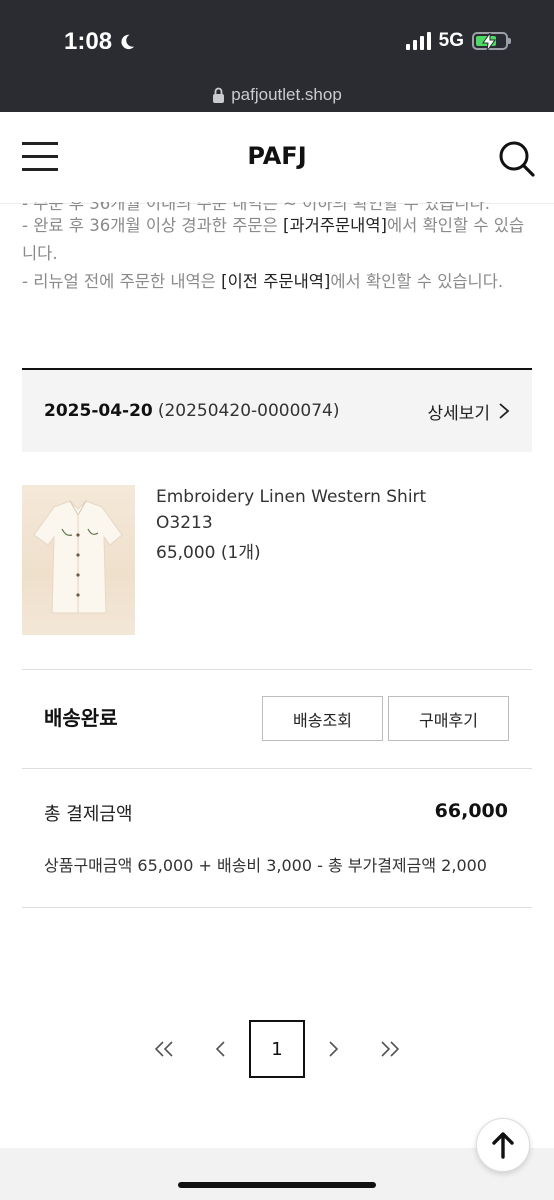  I want to click on site-logo: PAFJ, so click(277, 156).